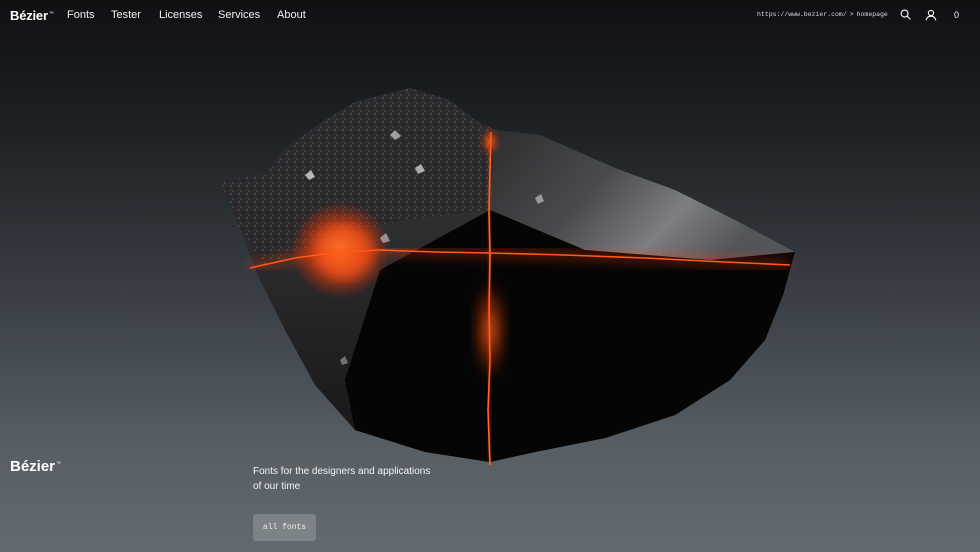 The height and width of the screenshot is (552, 980). Describe the element at coordinates (239, 15) in the screenshot. I see `nav-link-services: Services` at that location.